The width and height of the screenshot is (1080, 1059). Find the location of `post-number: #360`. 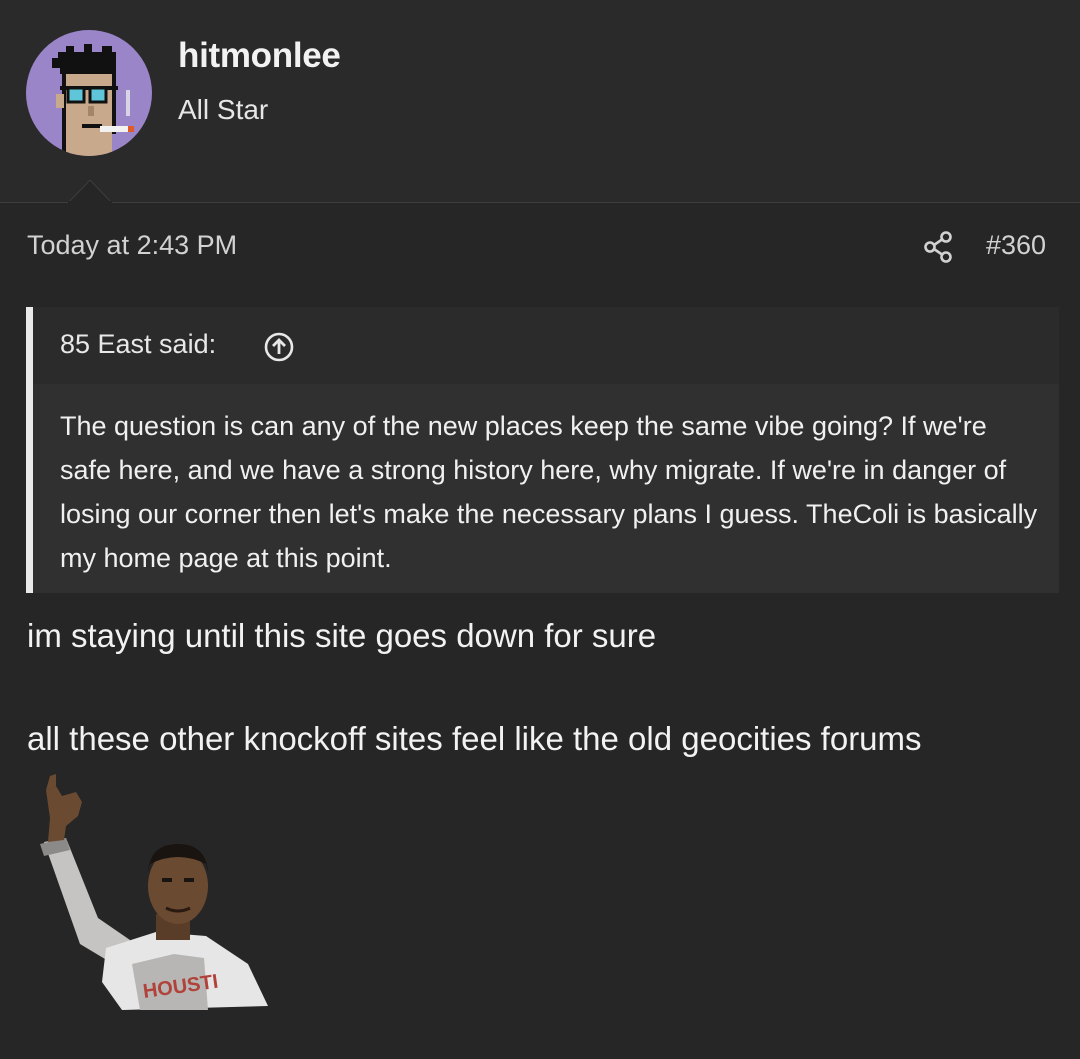

post-number: #360 is located at coordinates (1016, 245).